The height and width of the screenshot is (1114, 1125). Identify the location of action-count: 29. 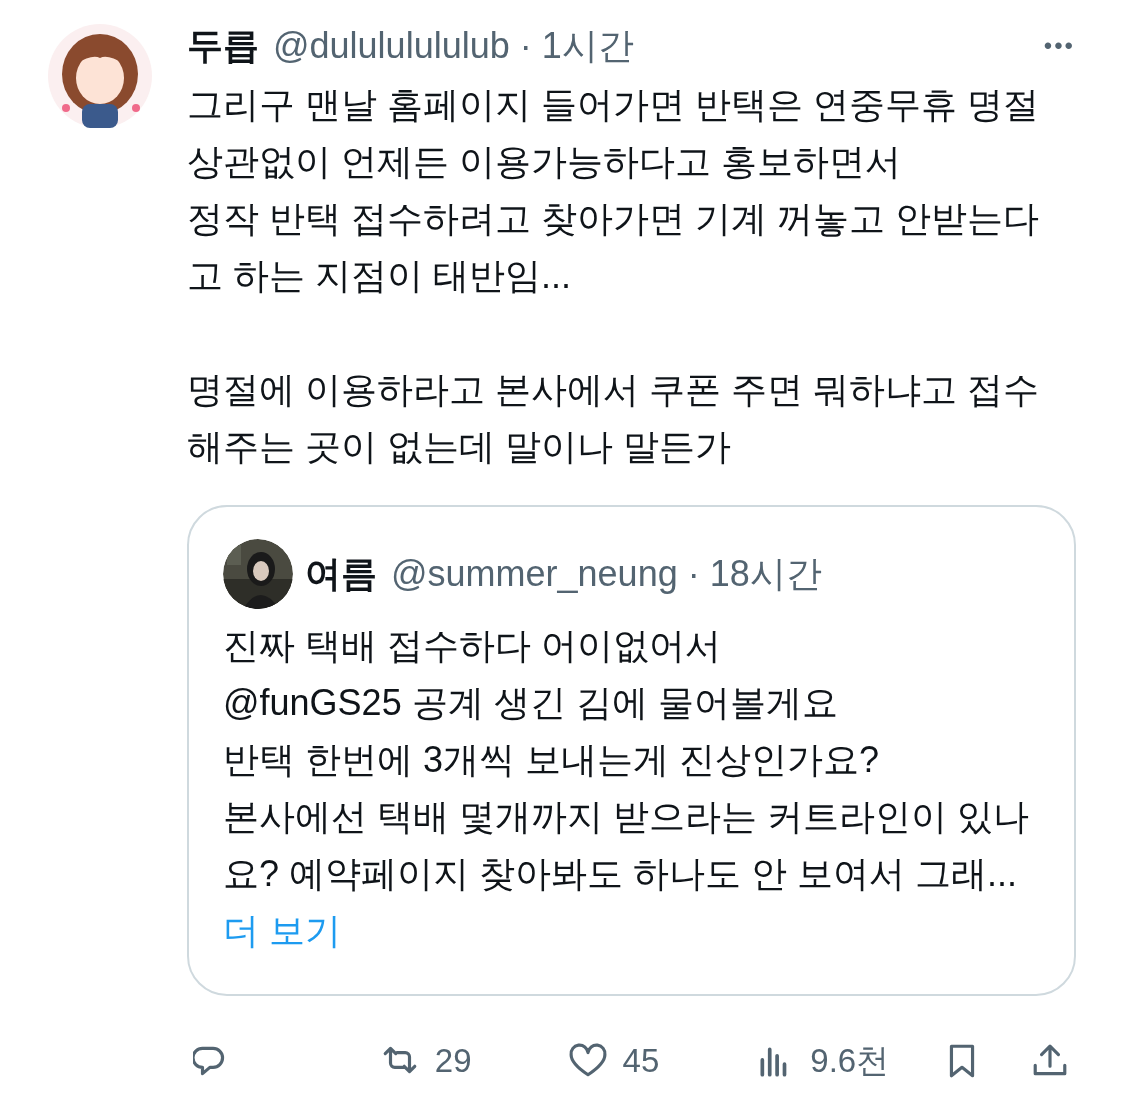
(453, 1061).